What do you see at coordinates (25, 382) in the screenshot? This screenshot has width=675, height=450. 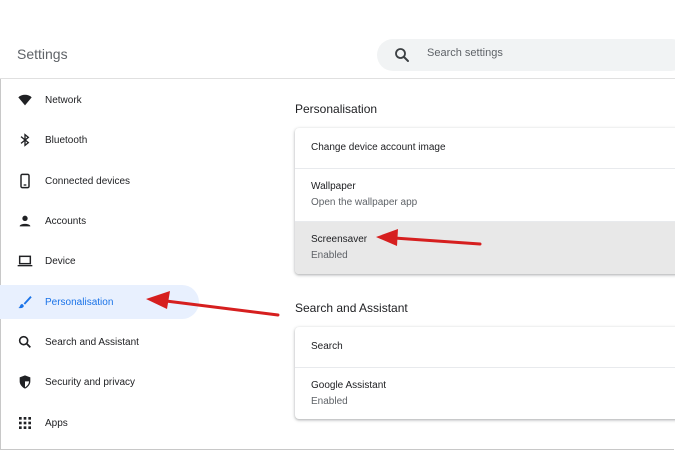 I see `shield-icon` at bounding box center [25, 382].